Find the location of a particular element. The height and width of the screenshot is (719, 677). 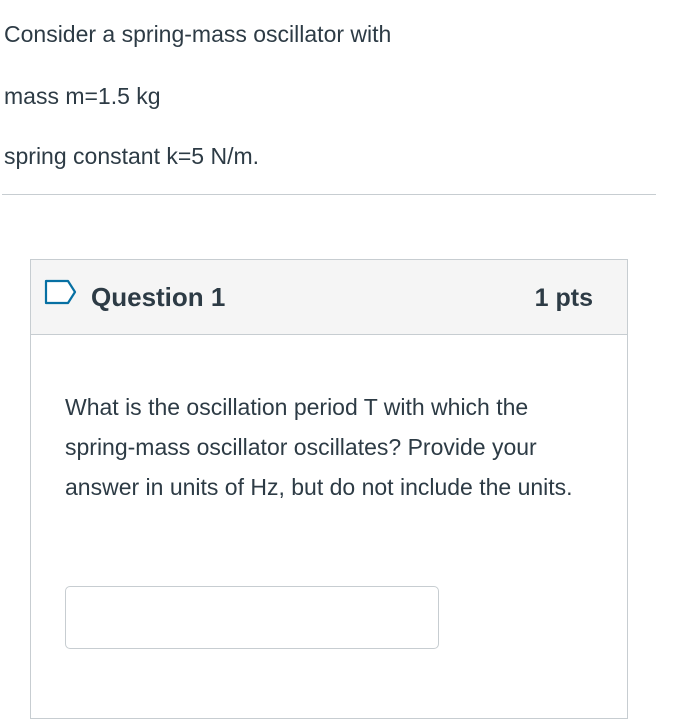

intro-line-1: Consider a spring-mass oscillator with is located at coordinates (198, 34).